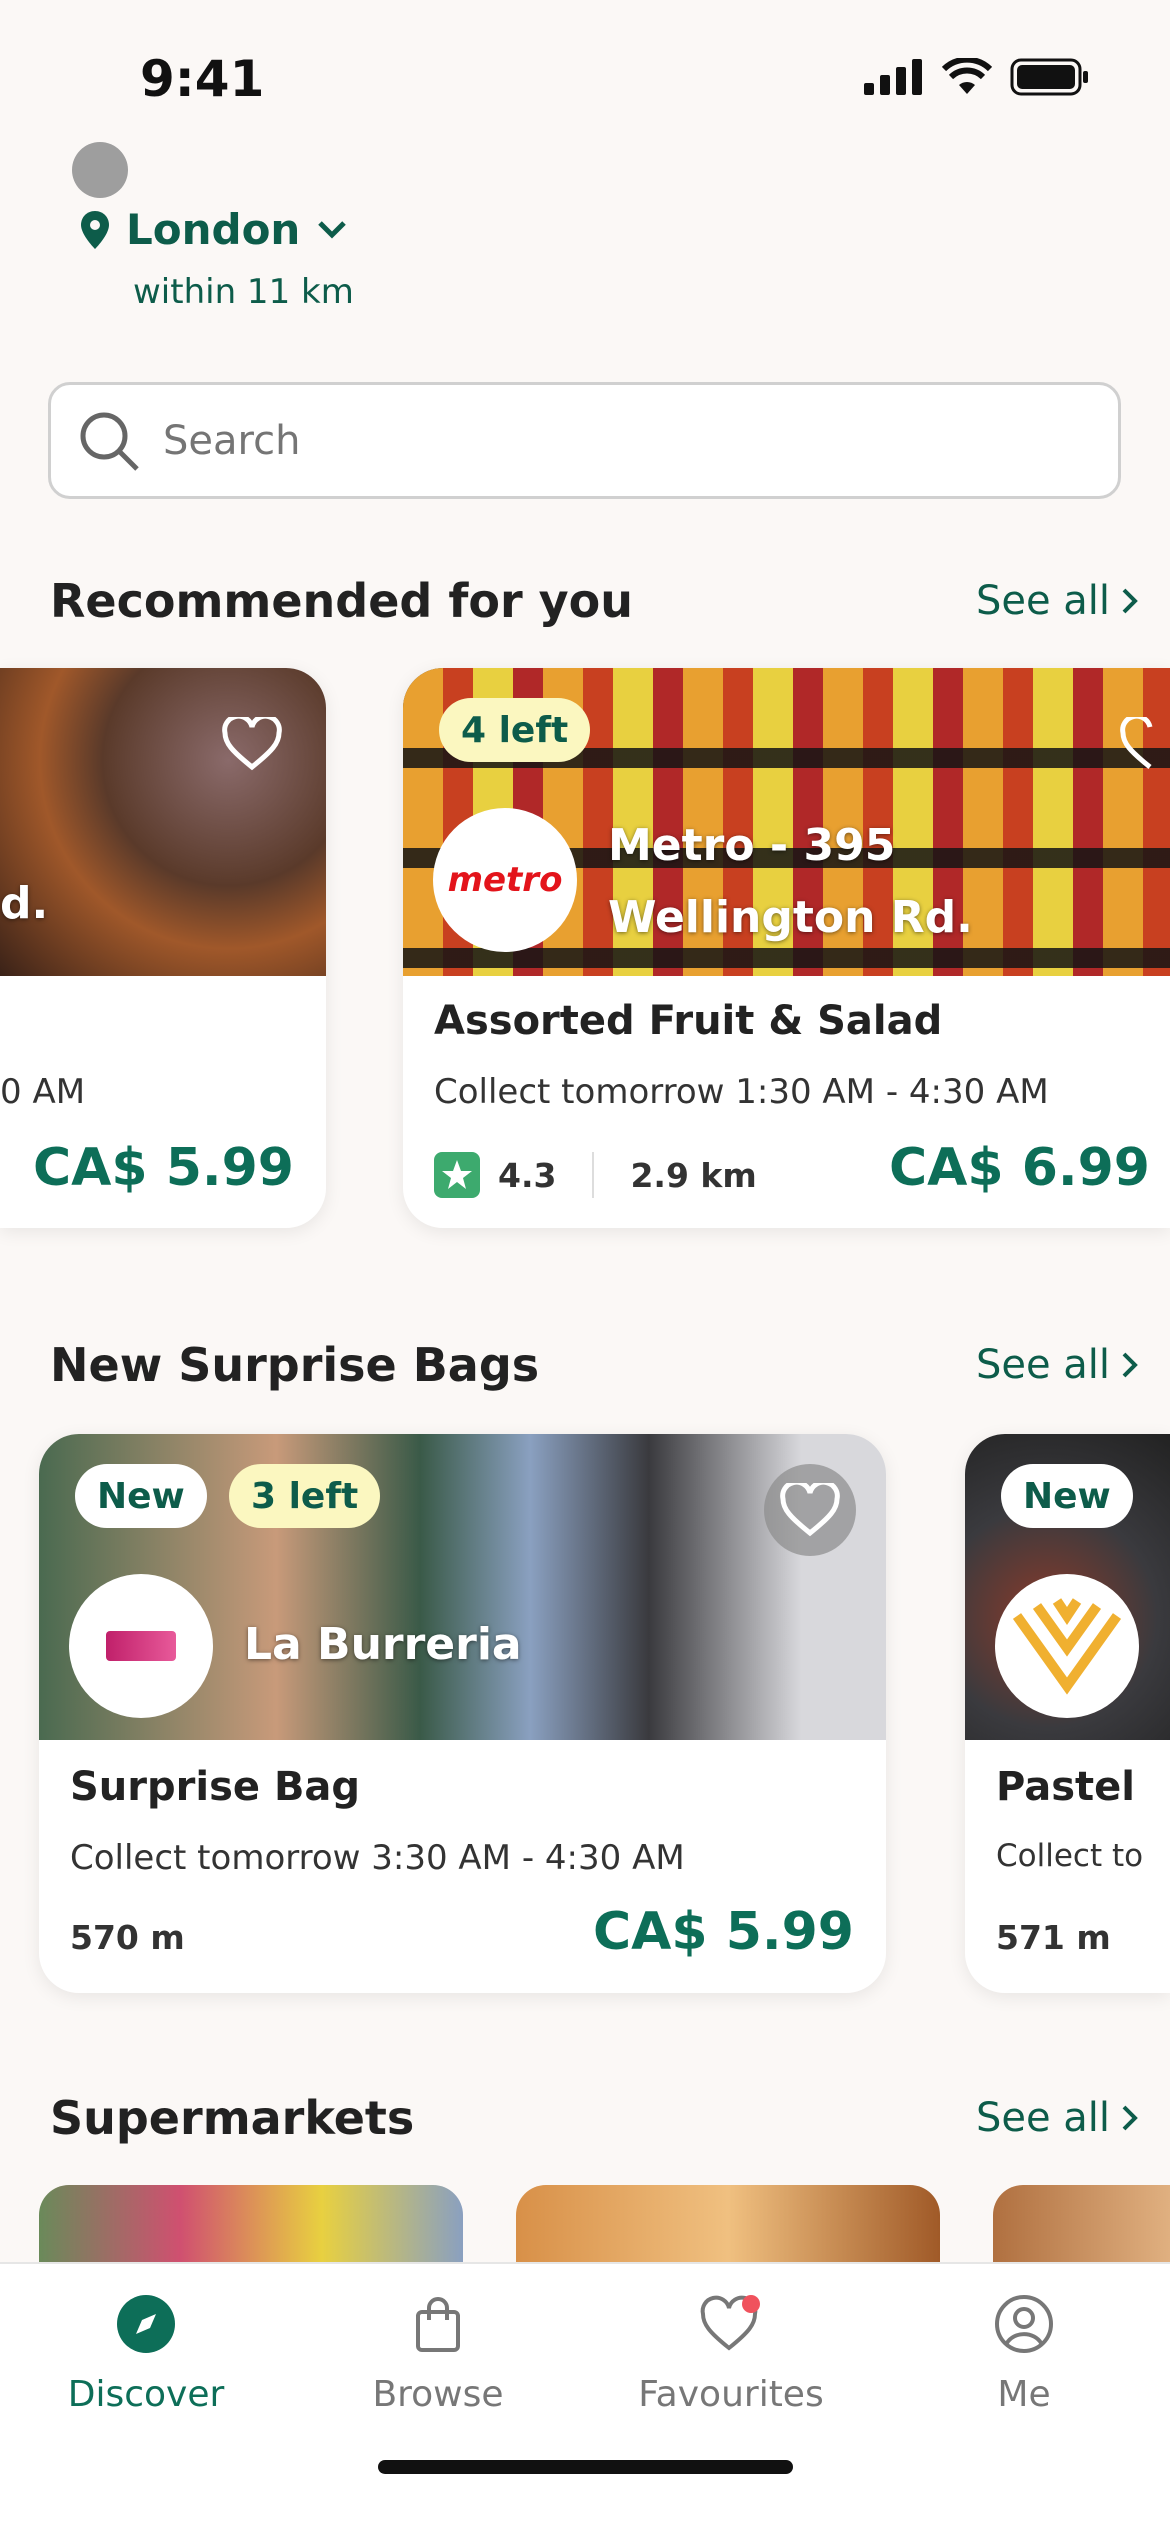  I want to click on store-name-line2: Wellington Rd., so click(790, 917).